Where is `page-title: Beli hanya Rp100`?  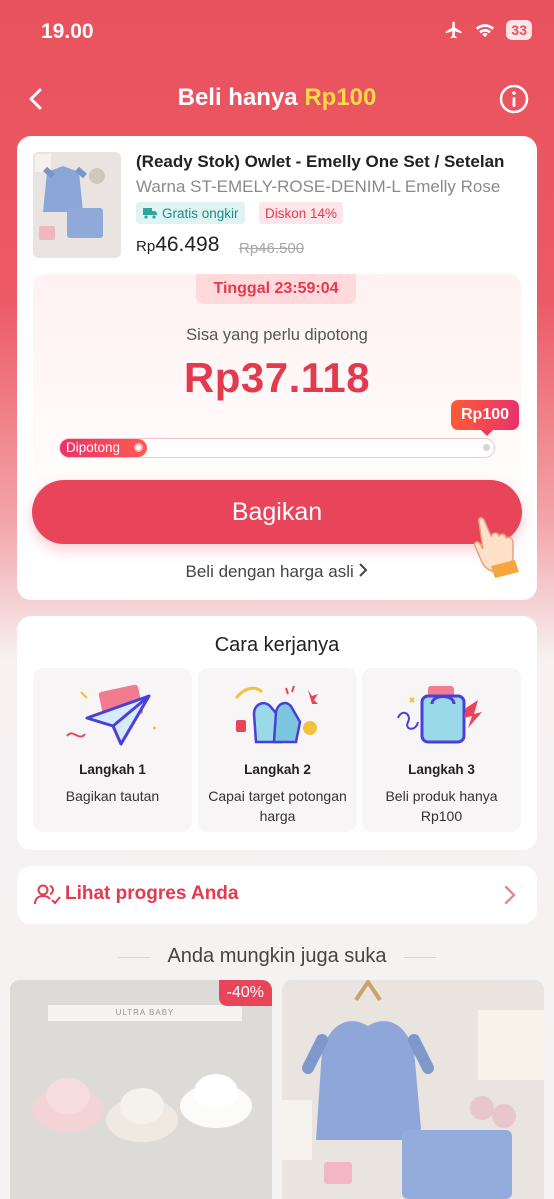 page-title: Beli hanya Rp100 is located at coordinates (277, 98).